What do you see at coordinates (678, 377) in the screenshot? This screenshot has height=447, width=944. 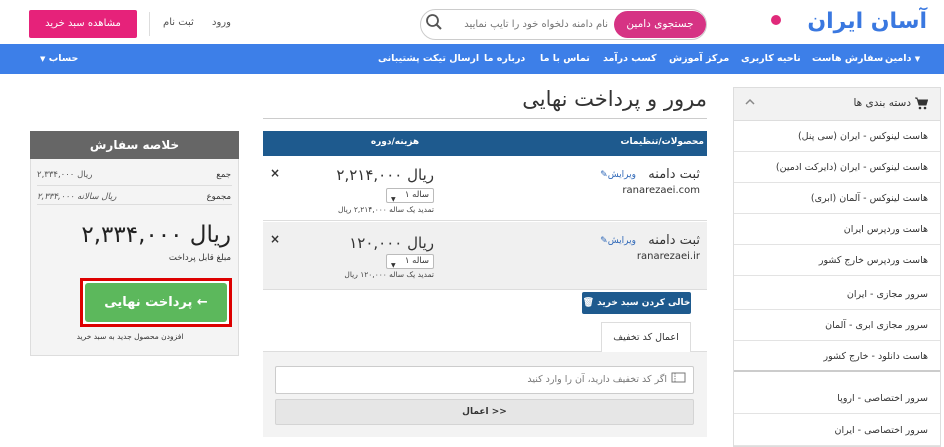 I see `ticket-icon` at bounding box center [678, 377].